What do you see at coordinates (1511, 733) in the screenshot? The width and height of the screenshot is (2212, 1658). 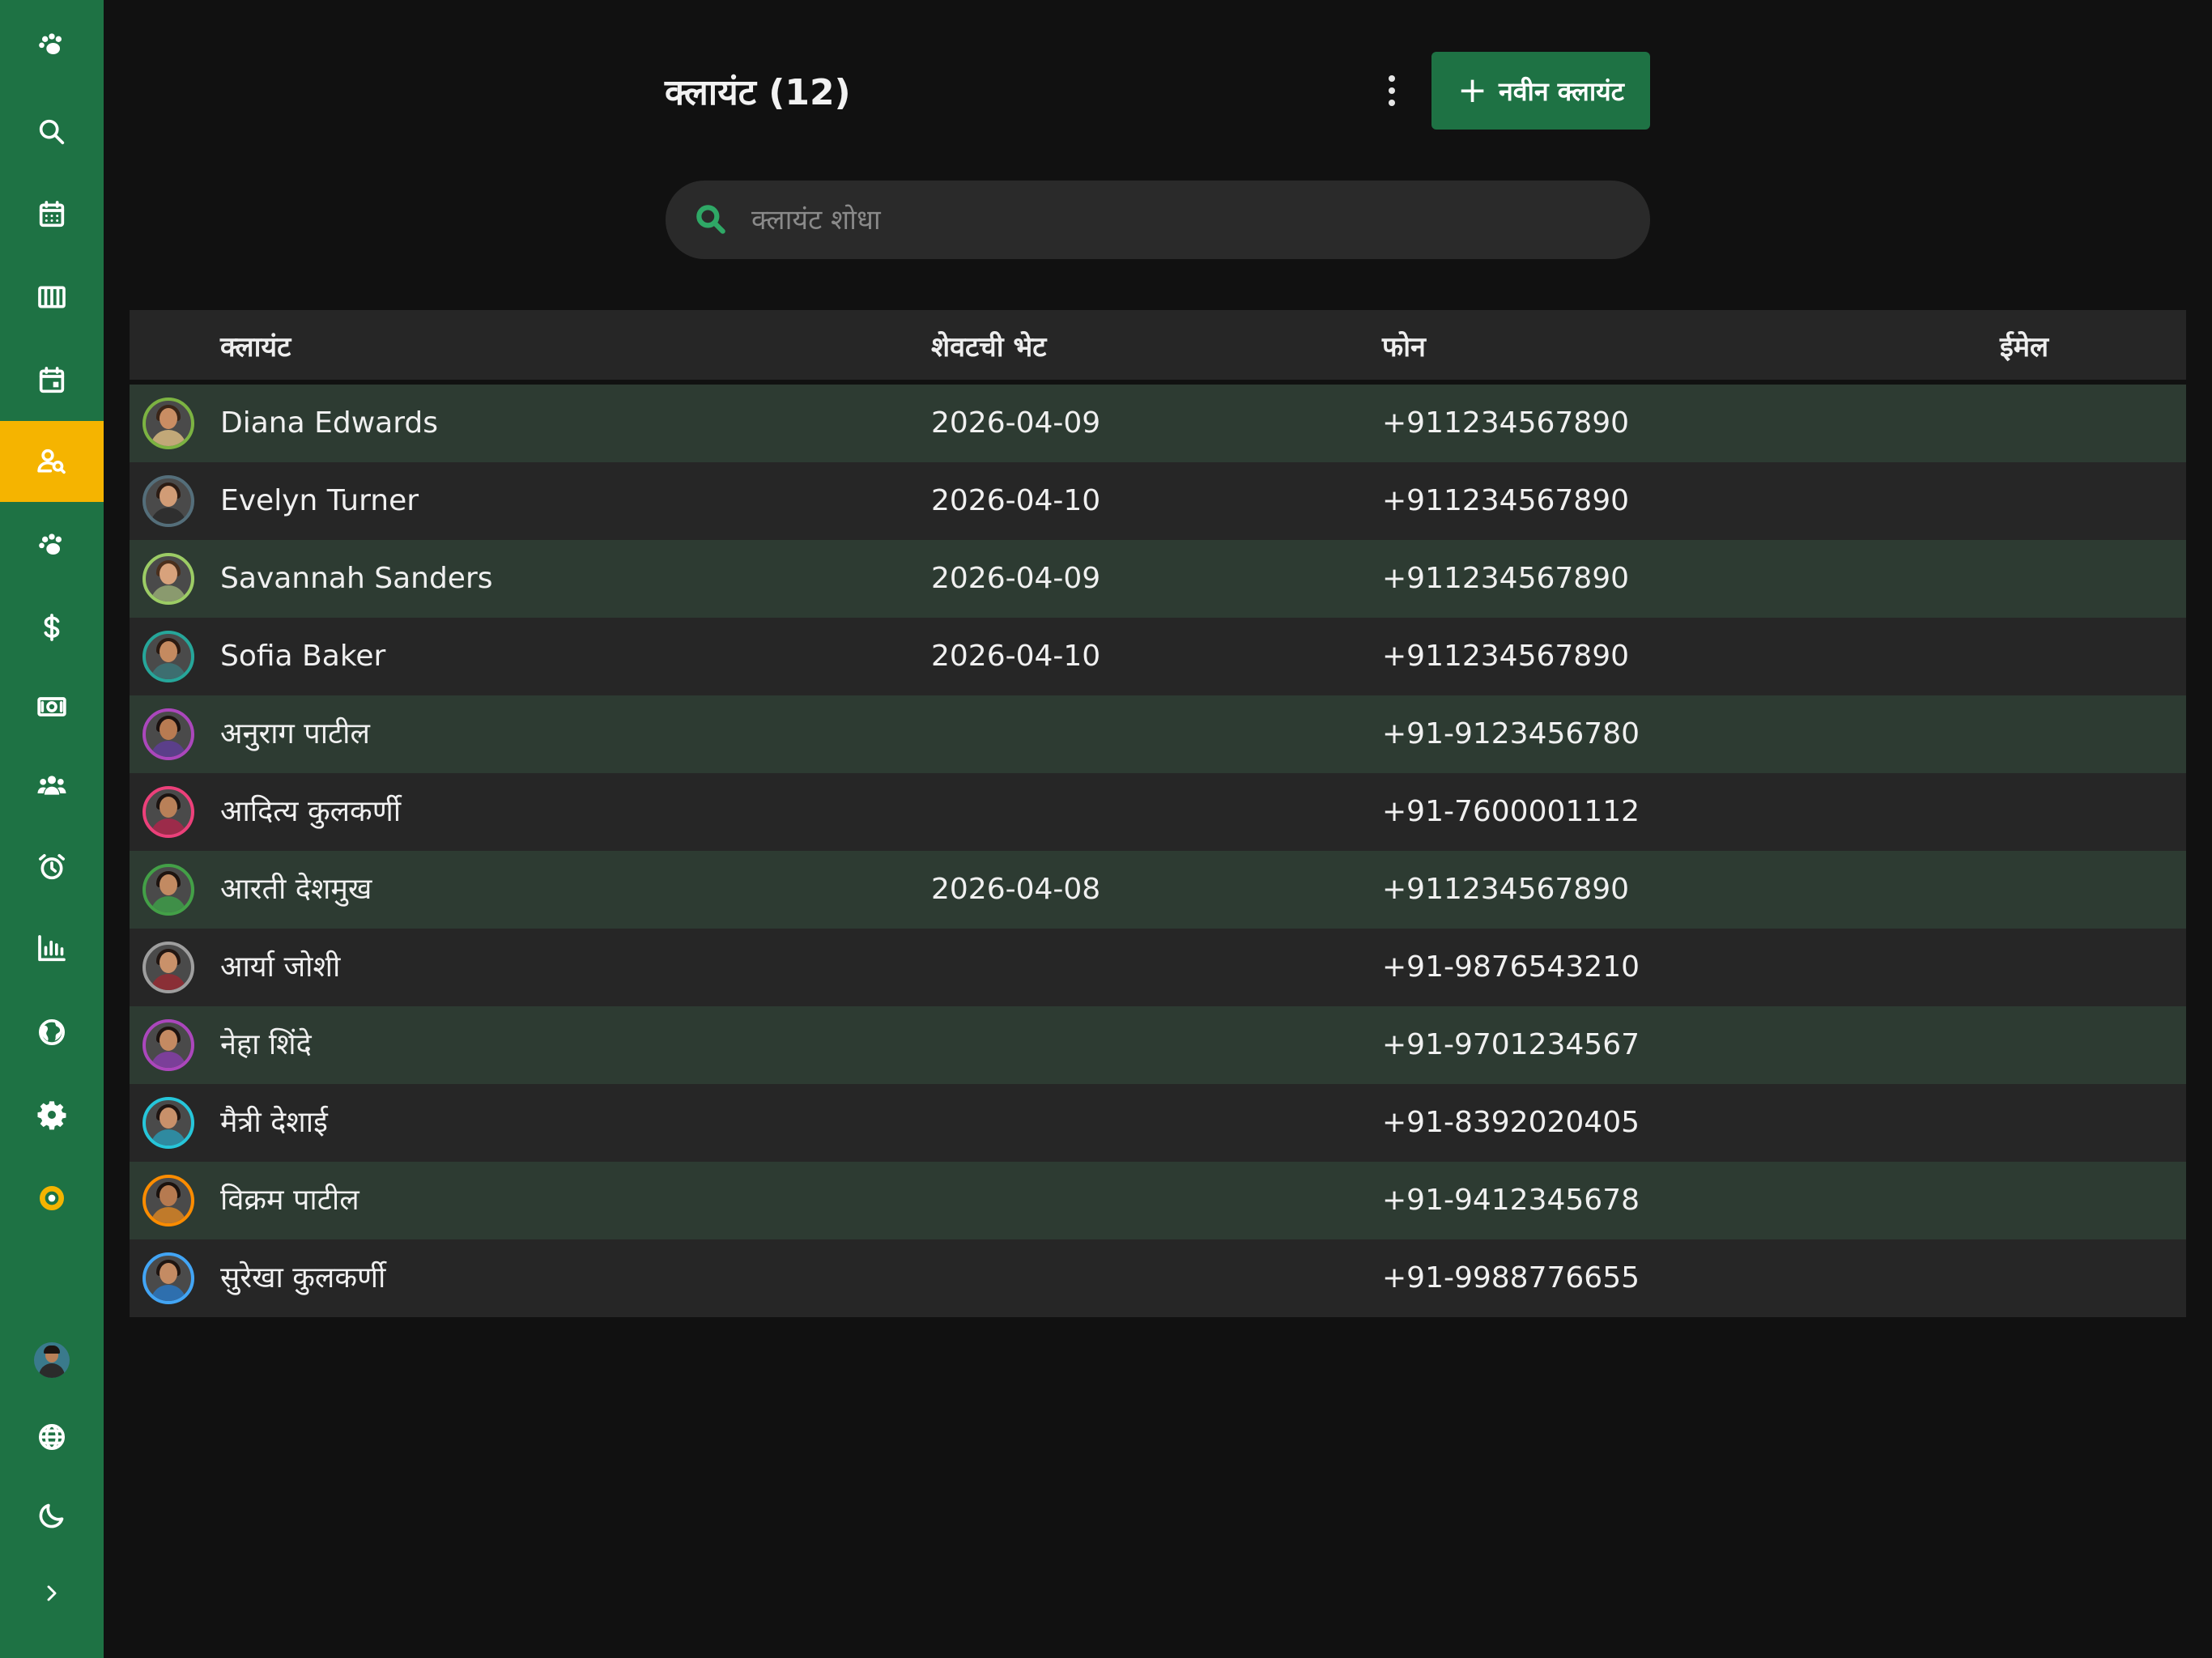 I see `phone: +91-9123456780` at bounding box center [1511, 733].